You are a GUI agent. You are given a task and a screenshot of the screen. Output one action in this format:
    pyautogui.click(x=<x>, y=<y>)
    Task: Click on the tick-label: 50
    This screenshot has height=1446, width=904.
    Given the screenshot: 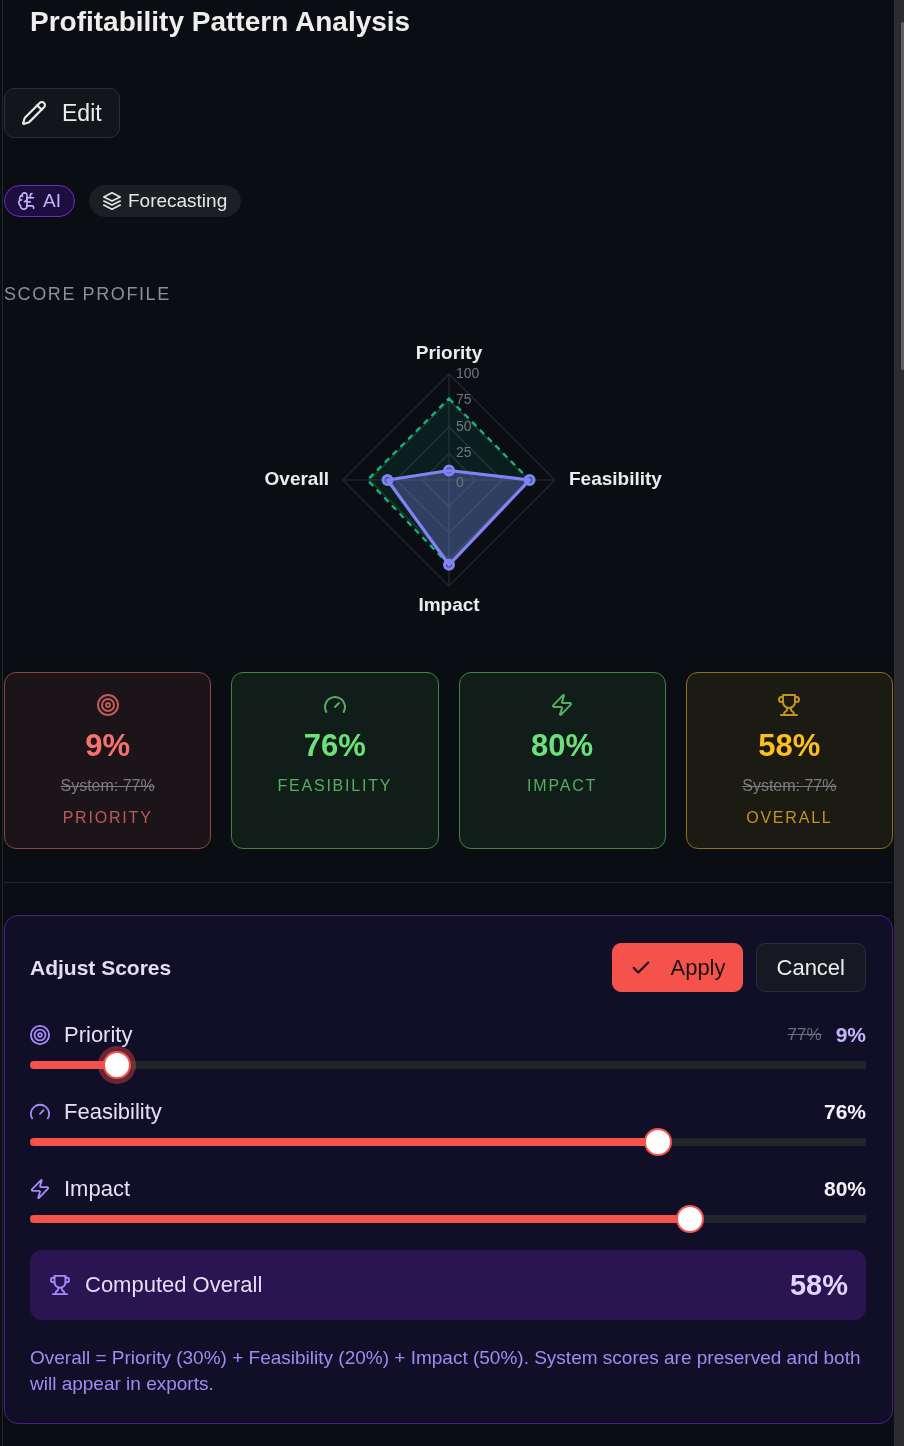 What is the action you would take?
    pyautogui.click(x=463, y=425)
    